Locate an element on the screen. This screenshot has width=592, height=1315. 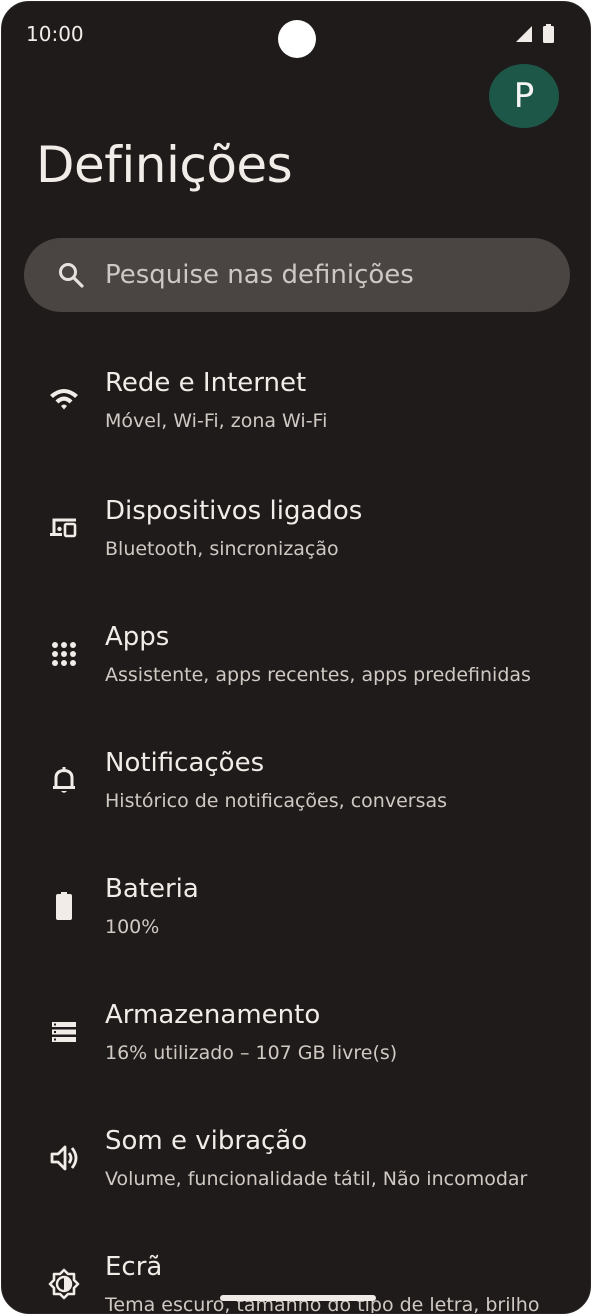
setting-title: Armazenamento is located at coordinates (213, 1015).